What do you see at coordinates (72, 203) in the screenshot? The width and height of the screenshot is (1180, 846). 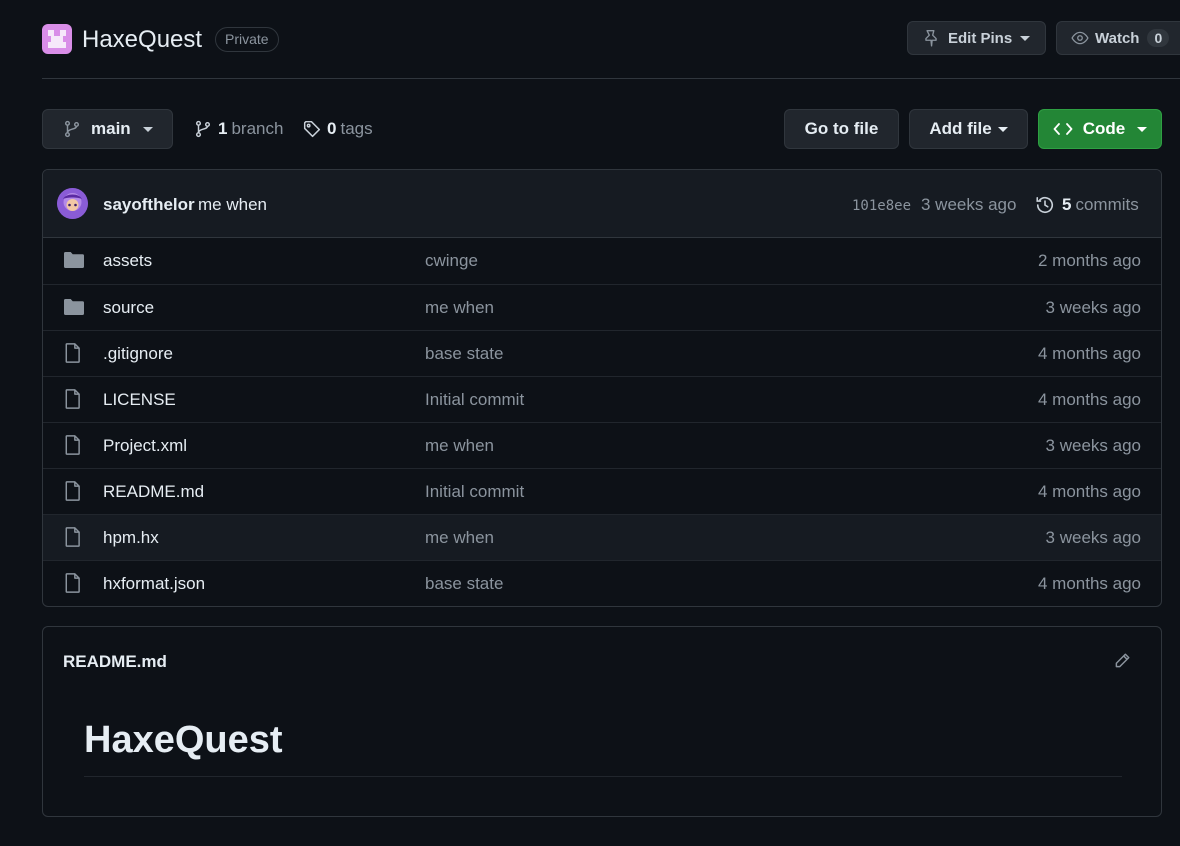 I see `avatar` at bounding box center [72, 203].